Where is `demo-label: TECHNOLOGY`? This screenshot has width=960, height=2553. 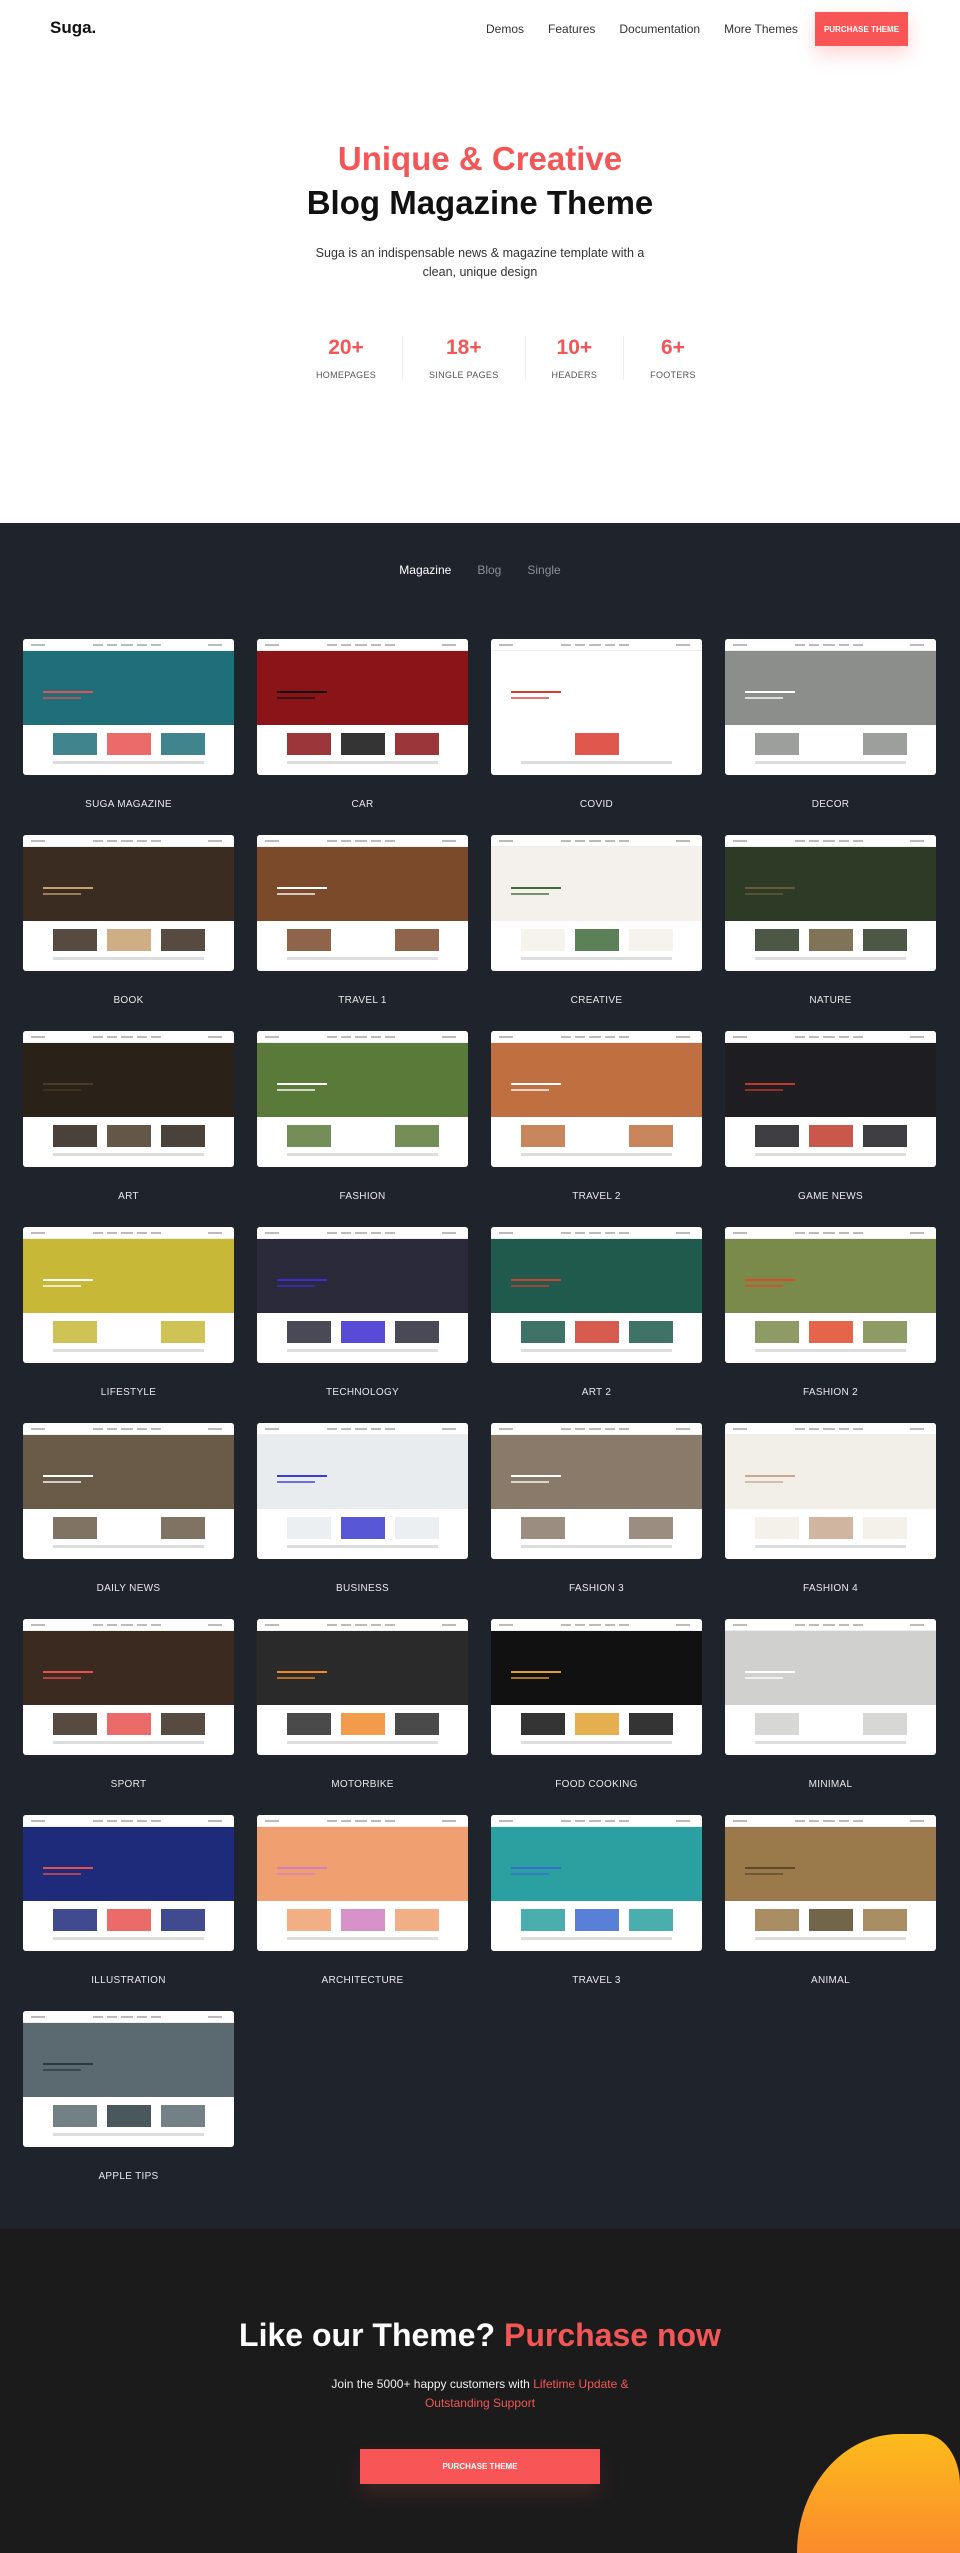
demo-label: TECHNOLOGY is located at coordinates (362, 1393).